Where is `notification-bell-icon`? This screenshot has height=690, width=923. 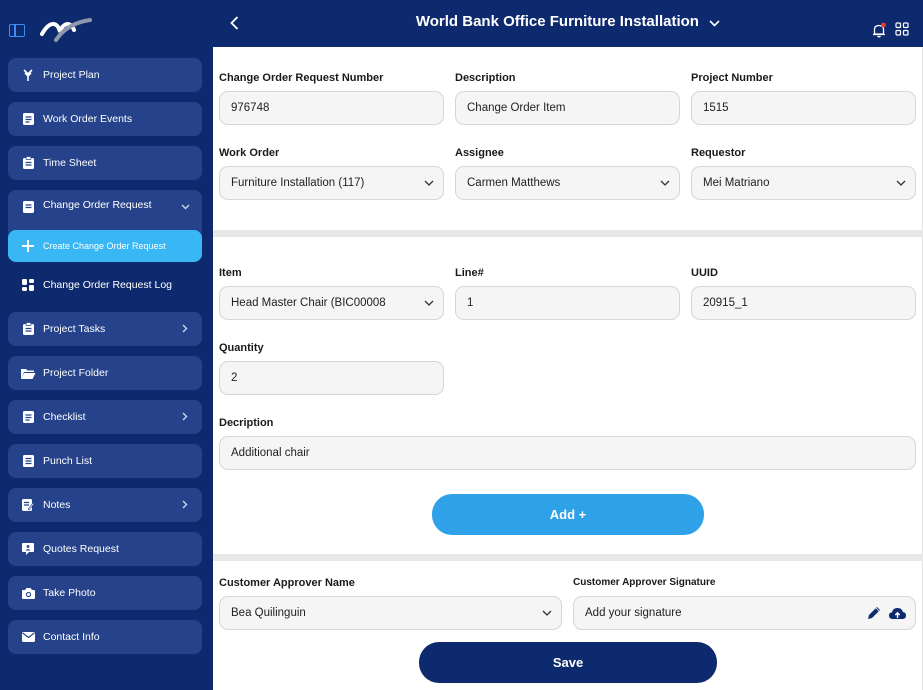 notification-bell-icon is located at coordinates (879, 30).